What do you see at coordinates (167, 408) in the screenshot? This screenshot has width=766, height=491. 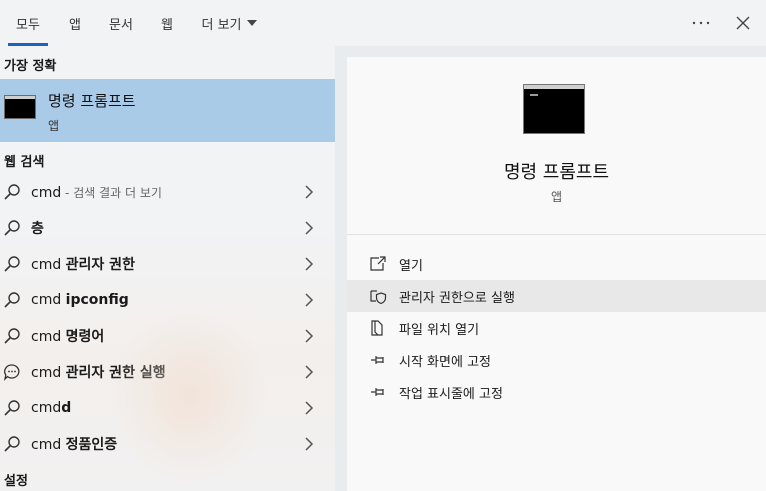 I see `list-item: cmdd` at bounding box center [167, 408].